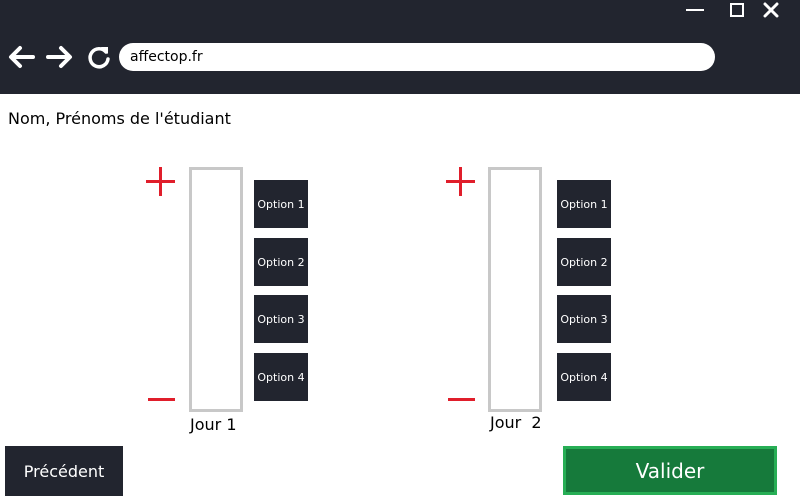 This screenshot has height=500, width=800. I want to click on close-icon, so click(771, 10).